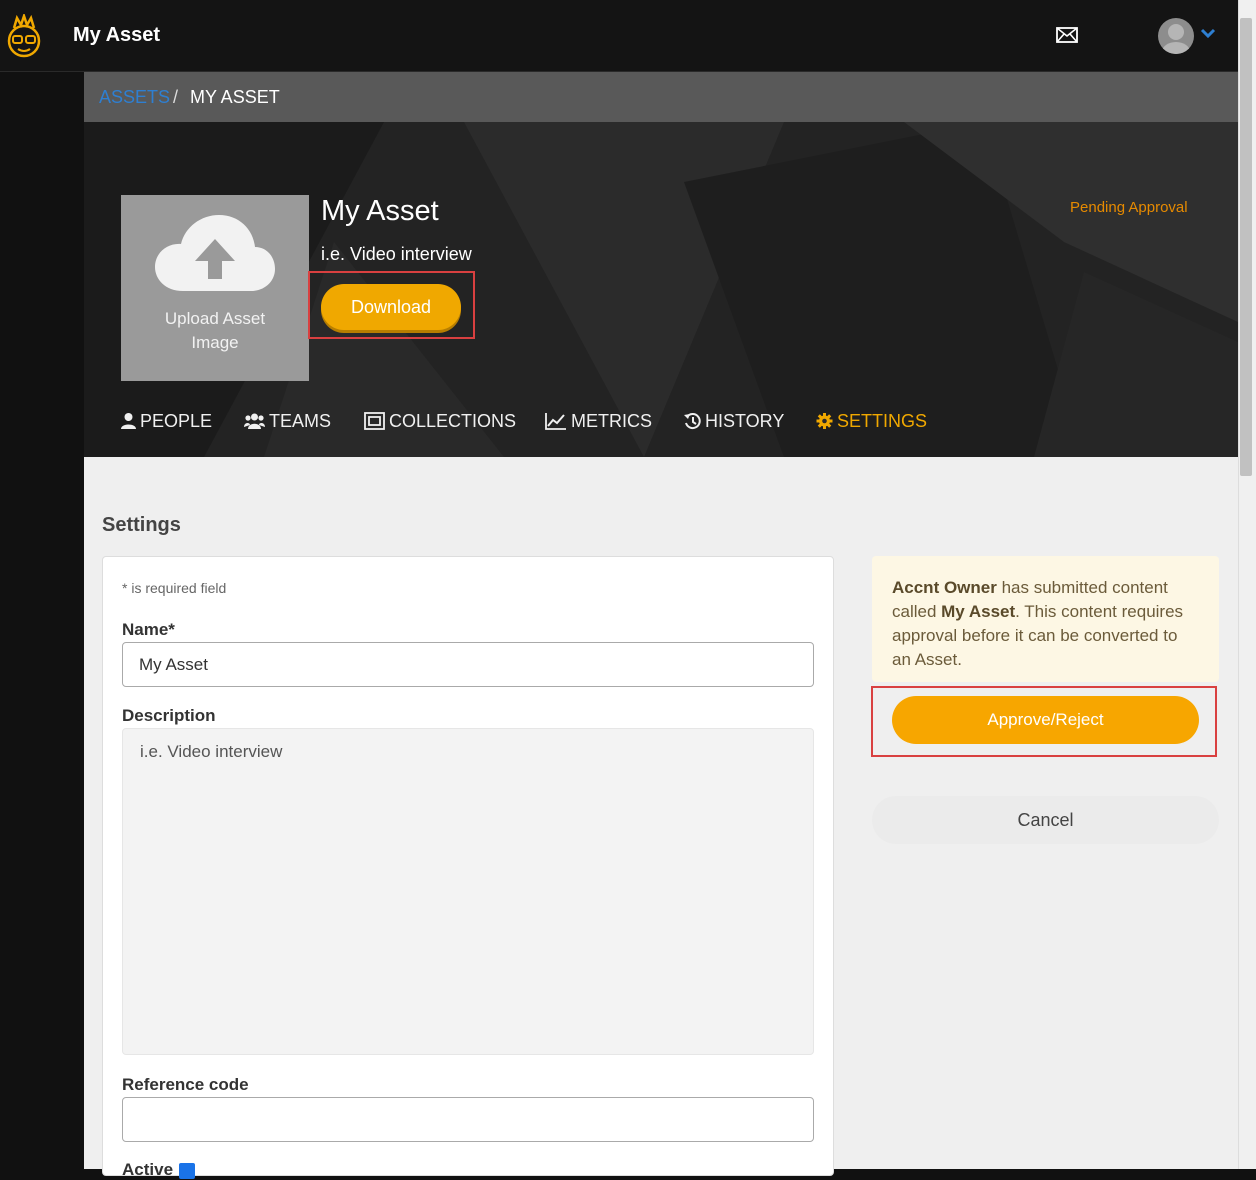 Image resolution: width=1256 pixels, height=1180 pixels. What do you see at coordinates (176, 420) in the screenshot?
I see `tab-people-label: PEOPLE` at bounding box center [176, 420].